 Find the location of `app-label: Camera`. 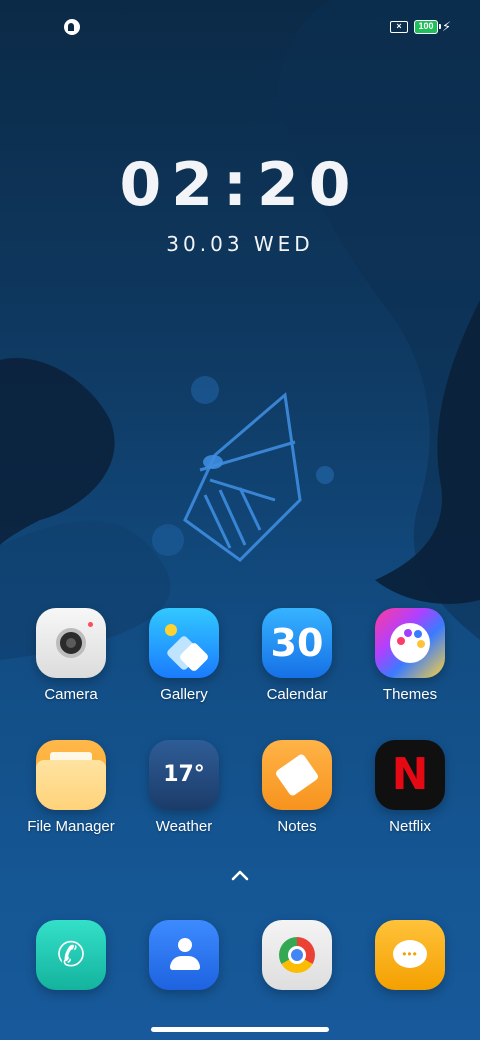

app-label: Camera is located at coordinates (71, 694).